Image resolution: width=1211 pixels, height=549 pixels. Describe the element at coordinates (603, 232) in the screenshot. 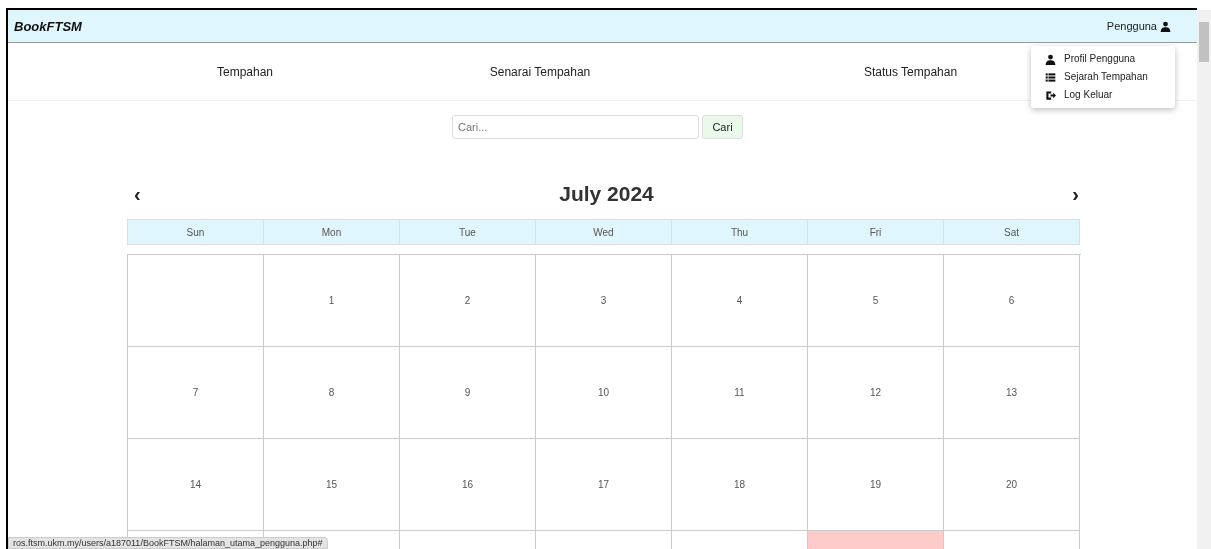

I see `weekday-header: Wed` at that location.